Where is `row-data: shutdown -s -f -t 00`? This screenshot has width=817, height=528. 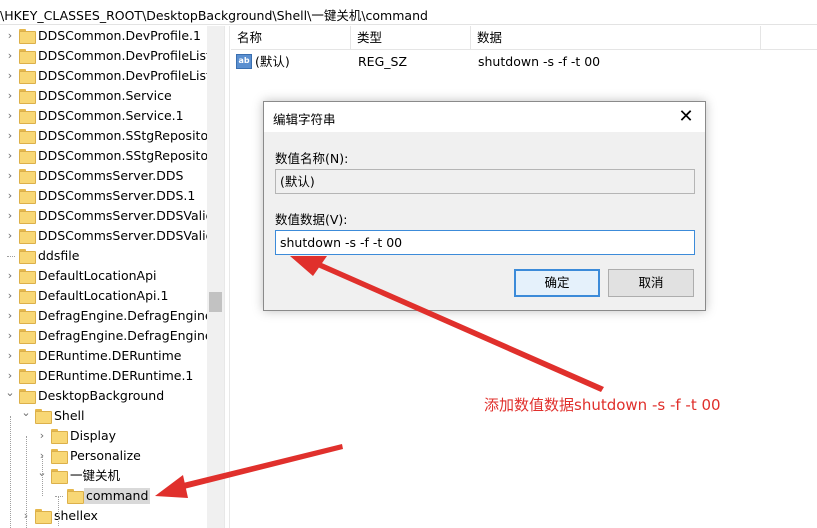
row-data: shutdown -s -f -t 00 is located at coordinates (539, 61).